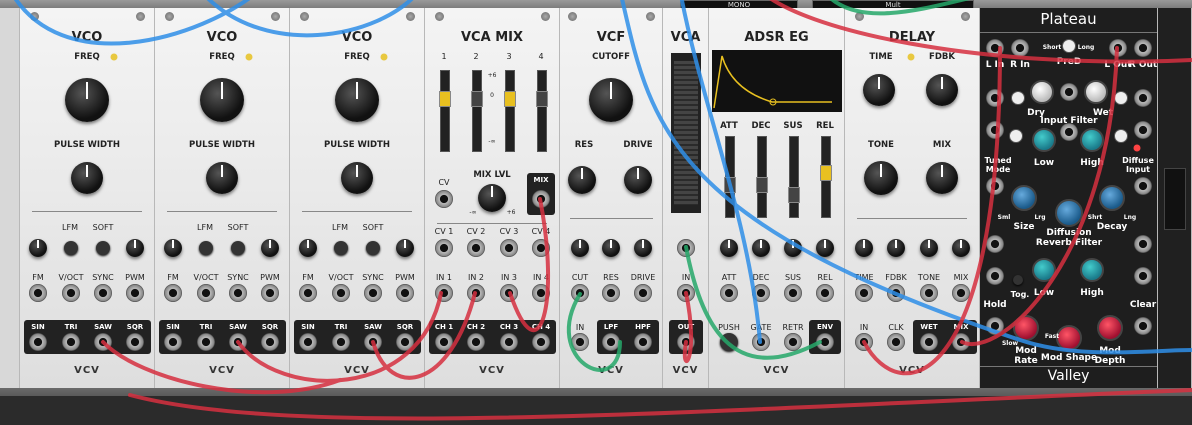 The height and width of the screenshot is (425, 1192). I want to click on wet-attenuverter, so click(1121, 98).